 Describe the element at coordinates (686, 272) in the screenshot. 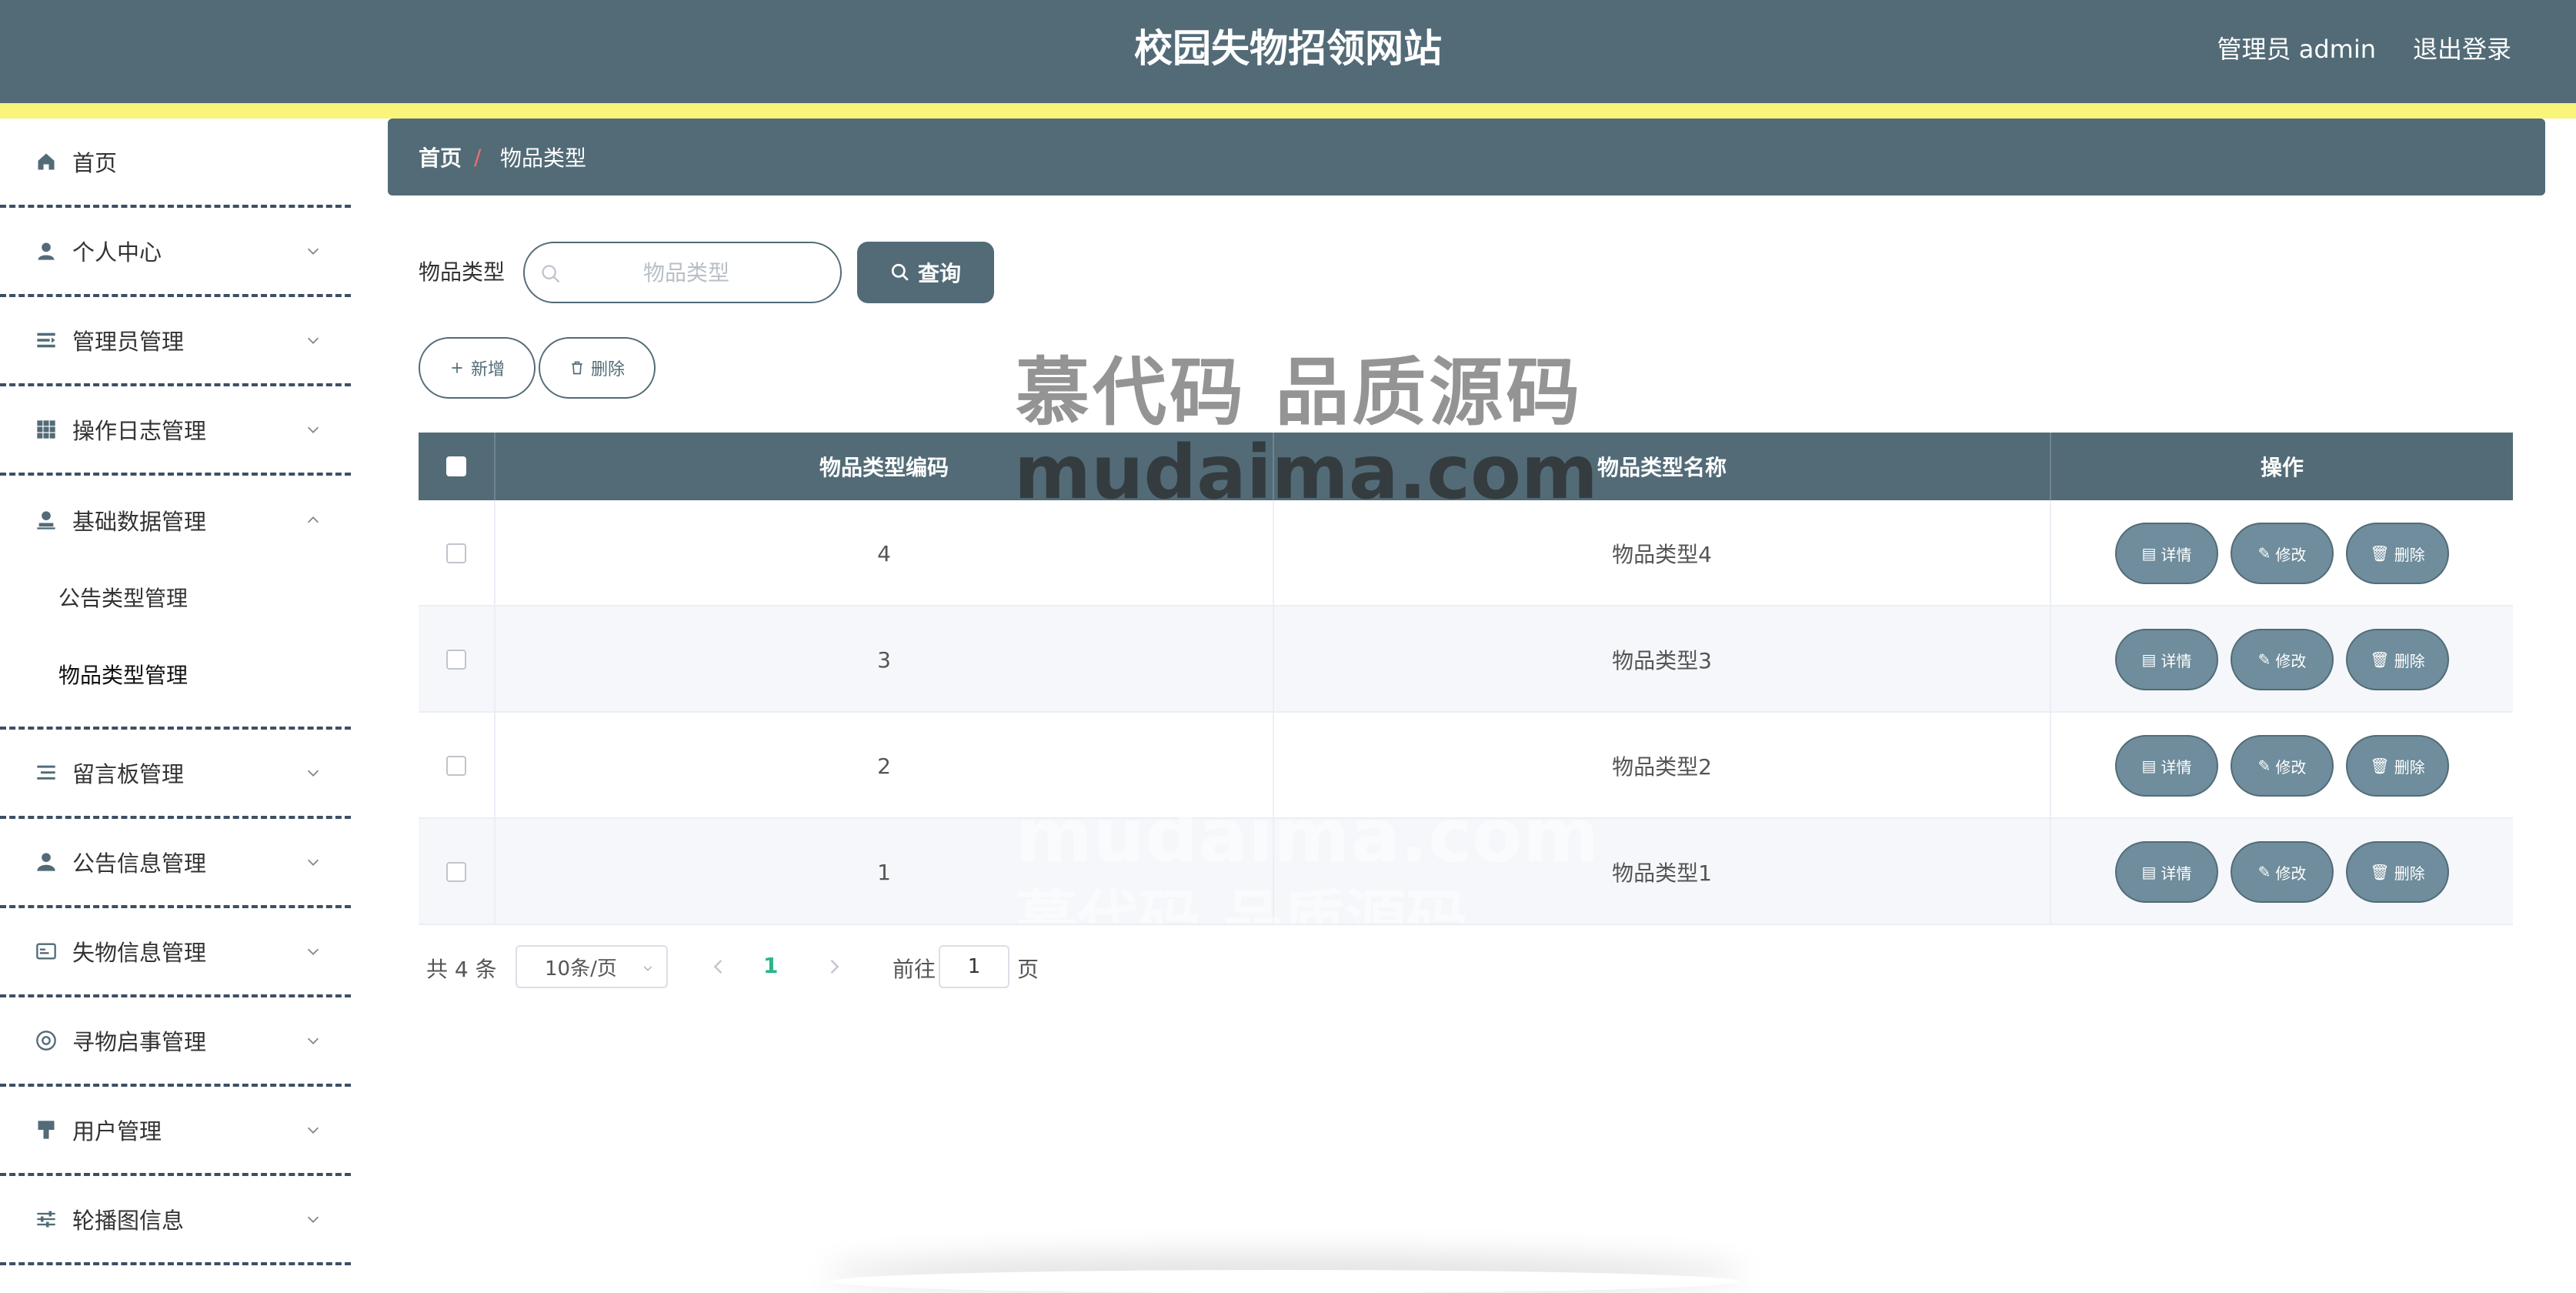

I see `search-input` at that location.